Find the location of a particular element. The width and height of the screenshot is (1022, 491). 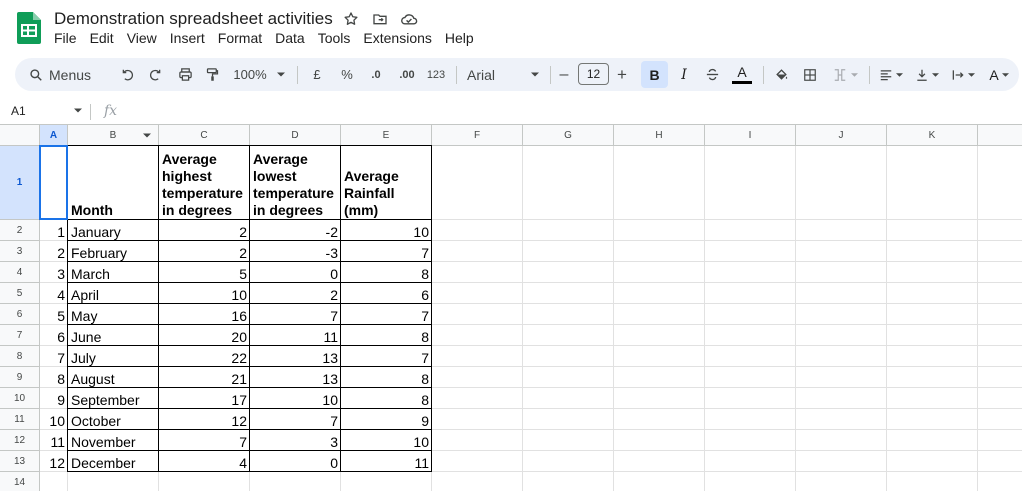

text-color-button: A is located at coordinates (742, 74).